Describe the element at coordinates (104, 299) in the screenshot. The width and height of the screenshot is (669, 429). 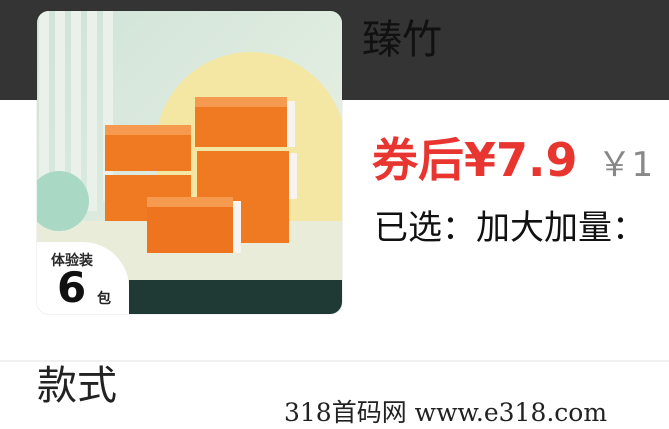
I see `badge-unit: 包` at that location.